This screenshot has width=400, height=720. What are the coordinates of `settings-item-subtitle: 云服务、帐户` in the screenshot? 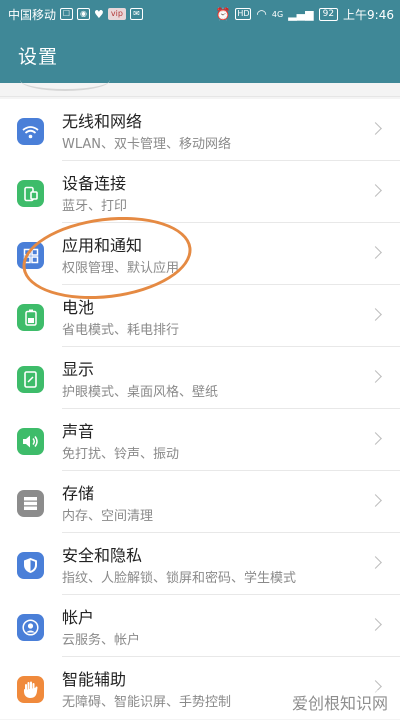 It's located at (101, 640).